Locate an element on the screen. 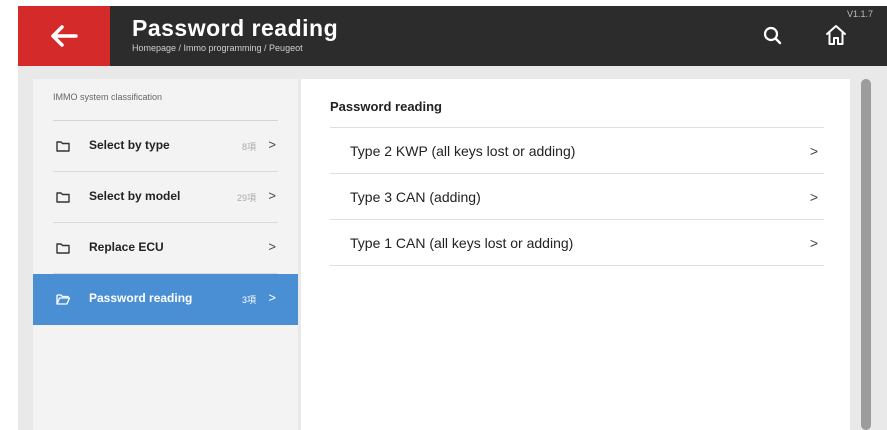 This screenshot has height=430, width=887. item-count: 3項 is located at coordinates (248, 300).